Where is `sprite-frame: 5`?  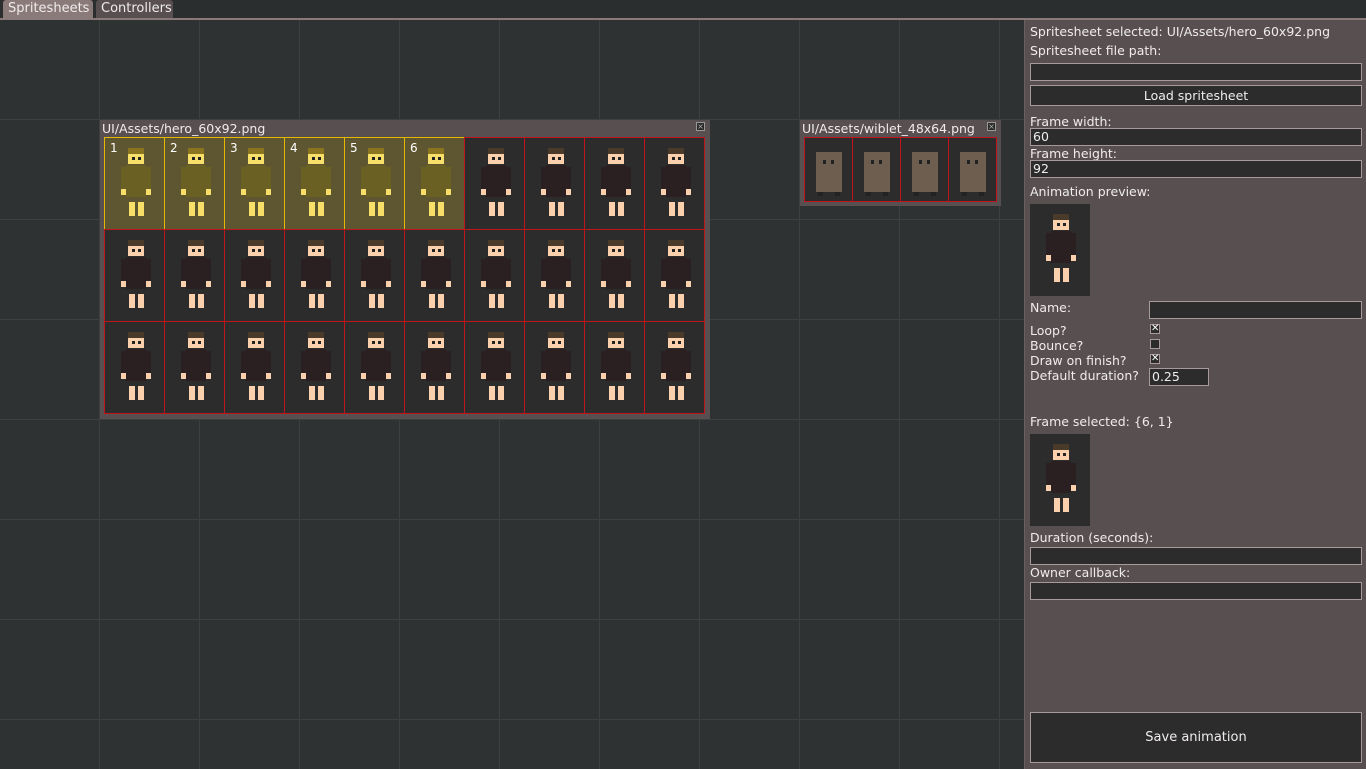
sprite-frame: 5 is located at coordinates (374, 183).